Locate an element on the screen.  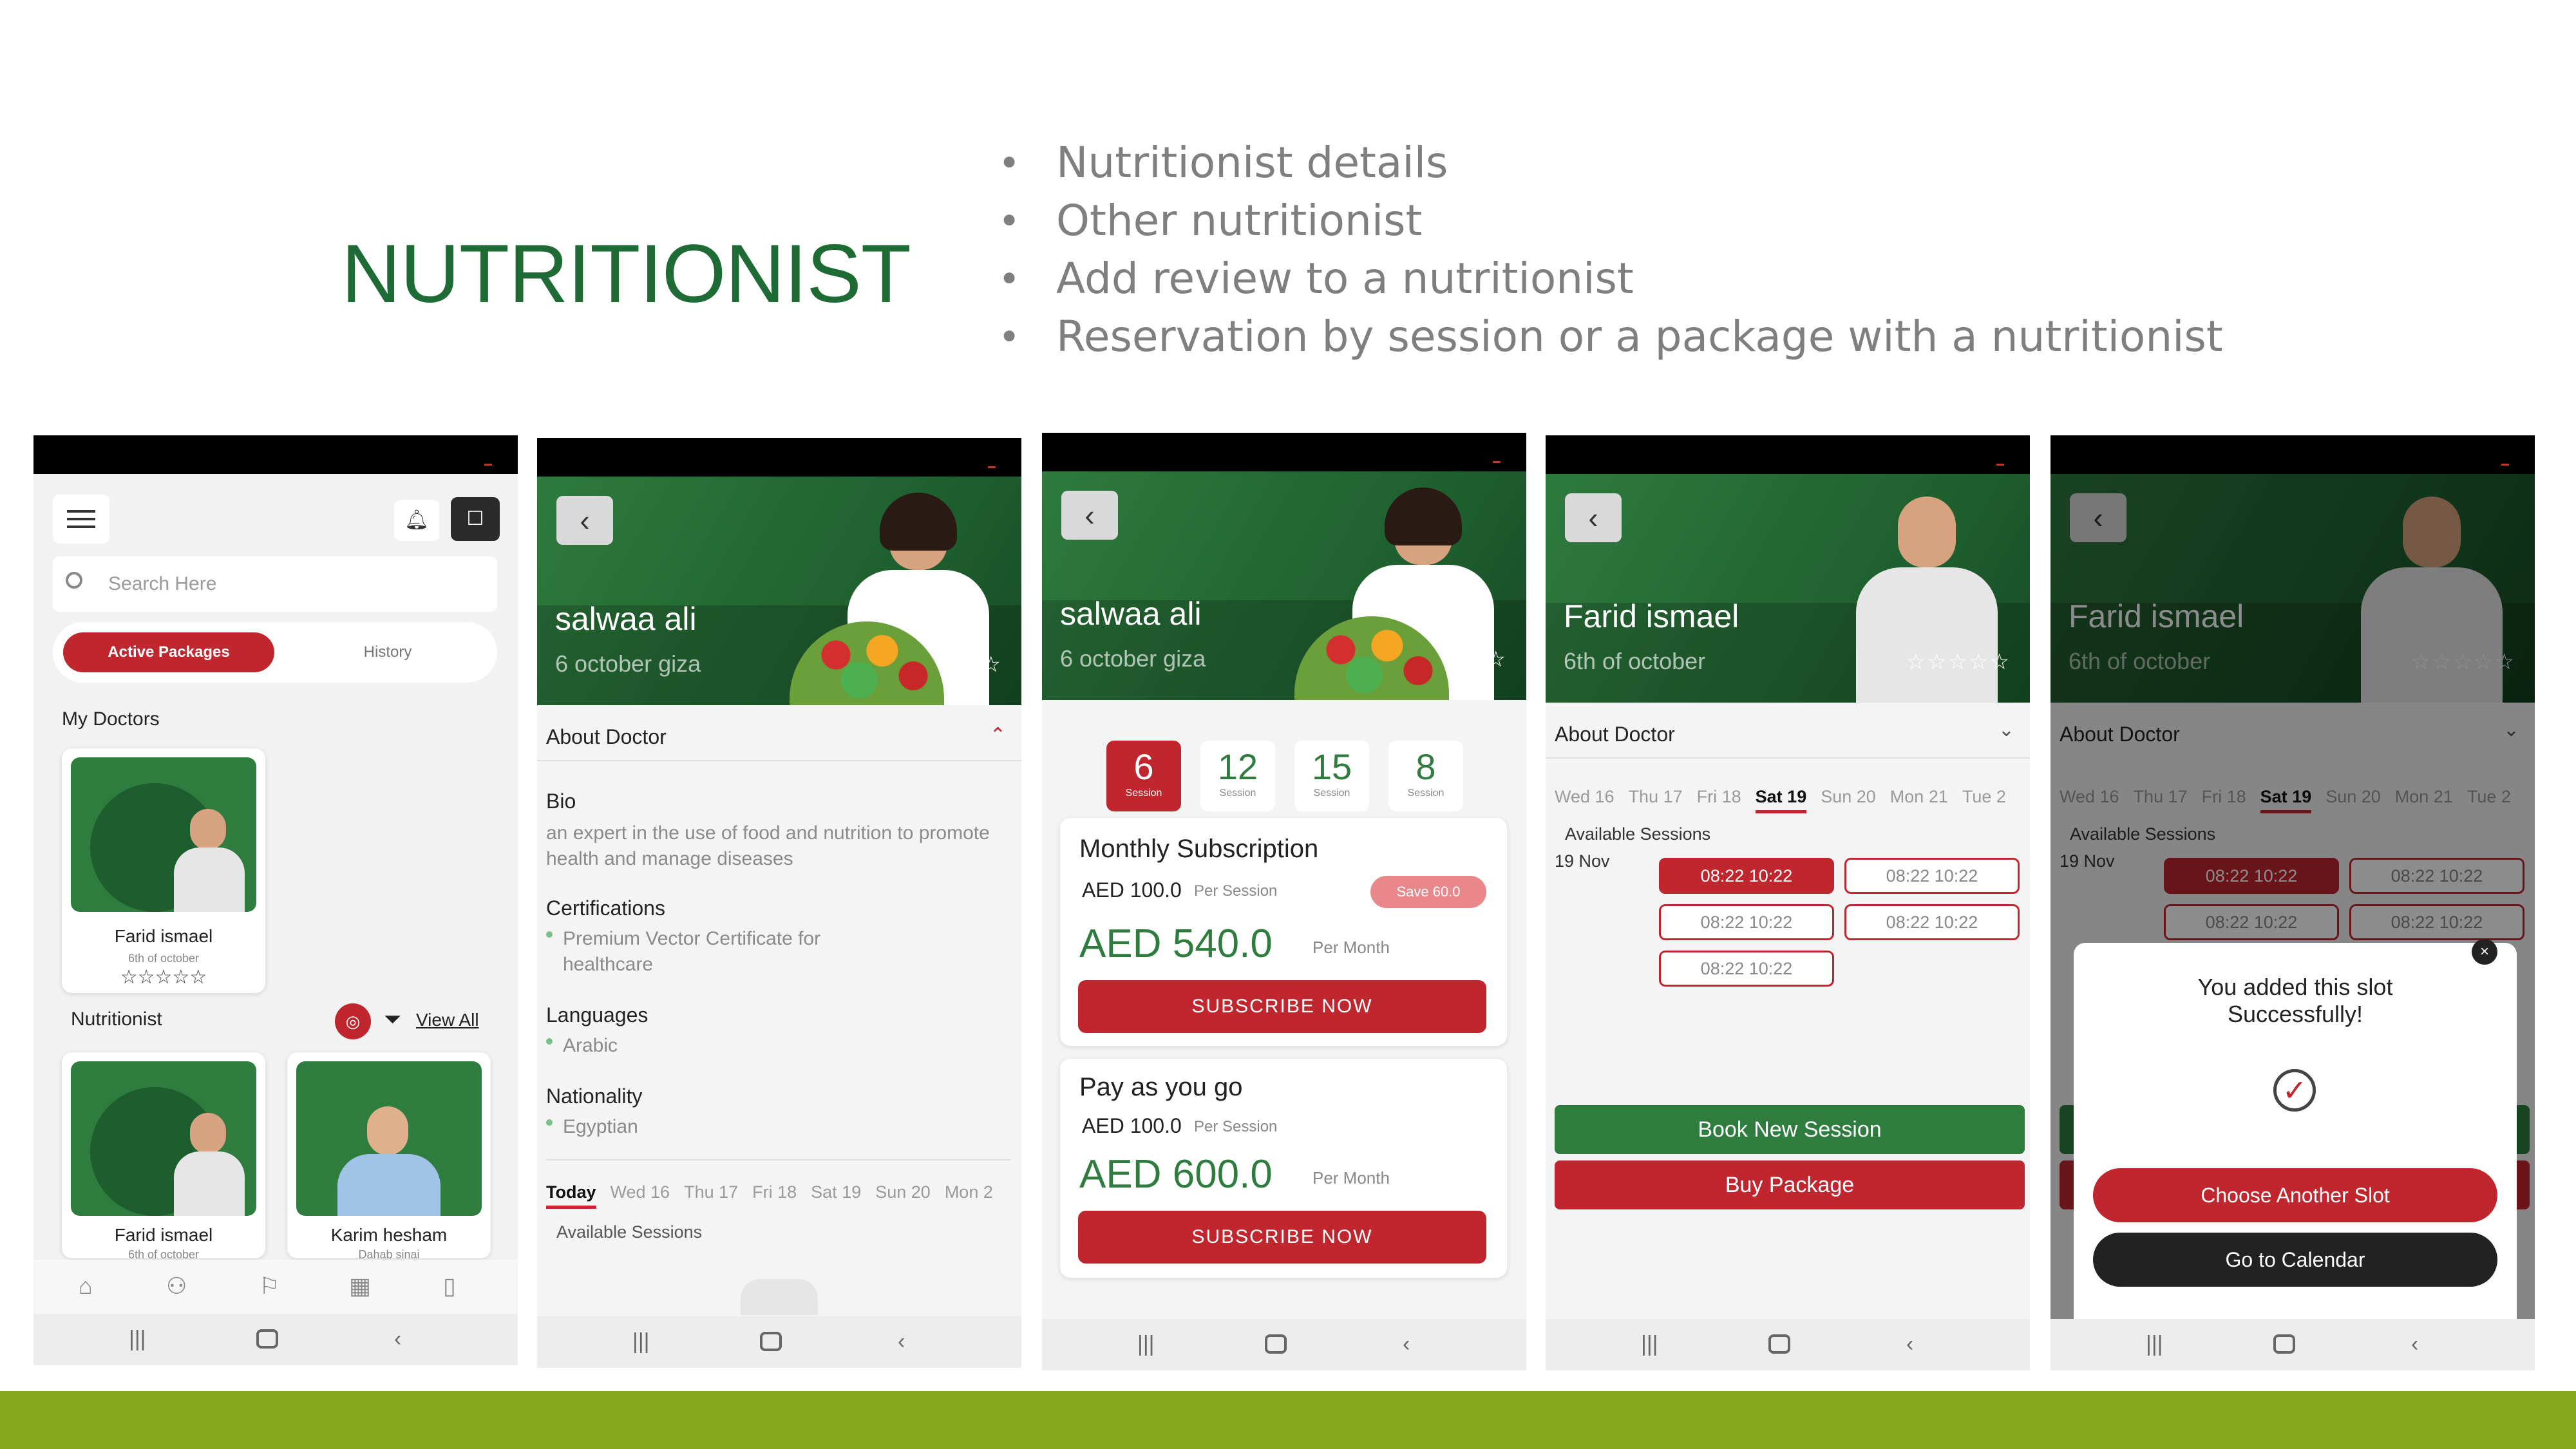
location-filter-button: ◎ is located at coordinates (353, 1021).